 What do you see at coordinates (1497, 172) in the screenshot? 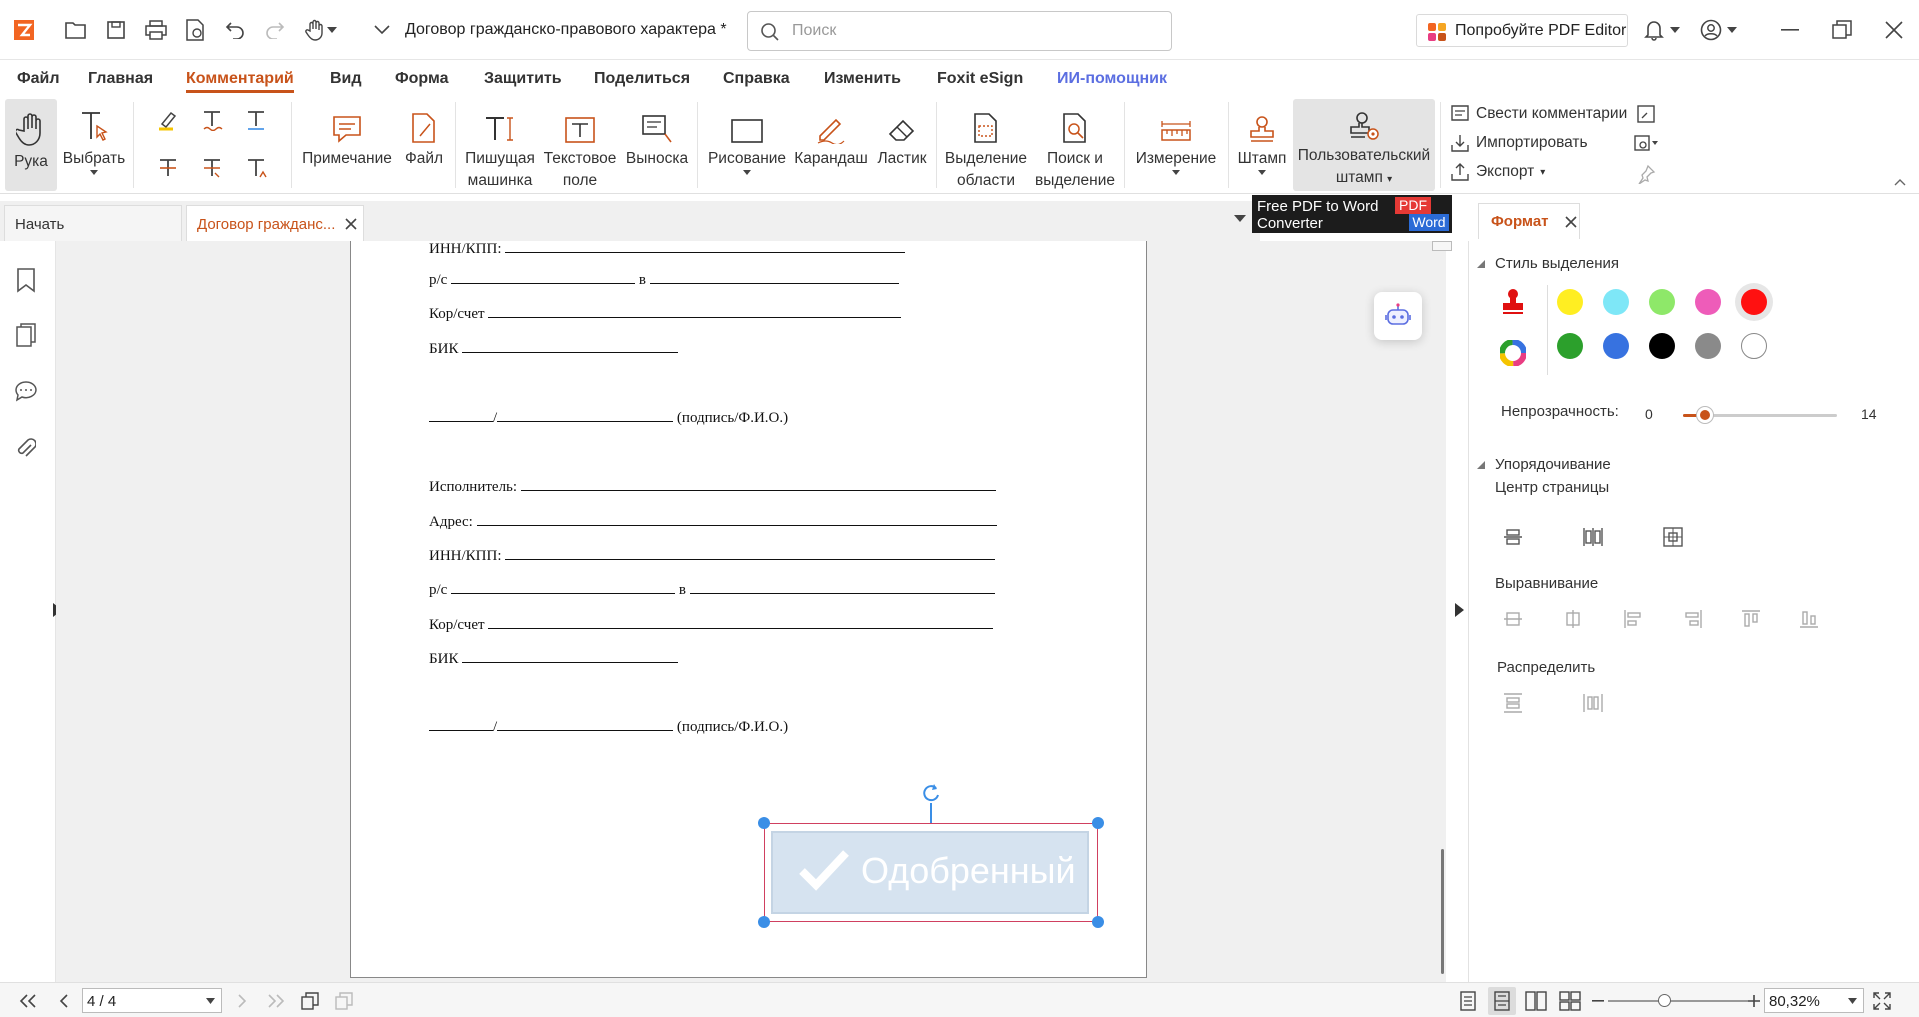
I see `export-button: Экспорт ▾` at bounding box center [1497, 172].